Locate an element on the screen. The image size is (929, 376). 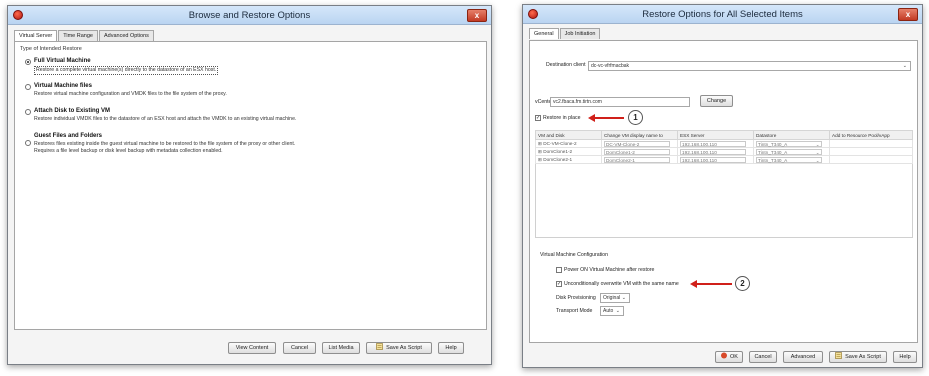
window-title: Browse and Restore Options is located at coordinates (249, 15).